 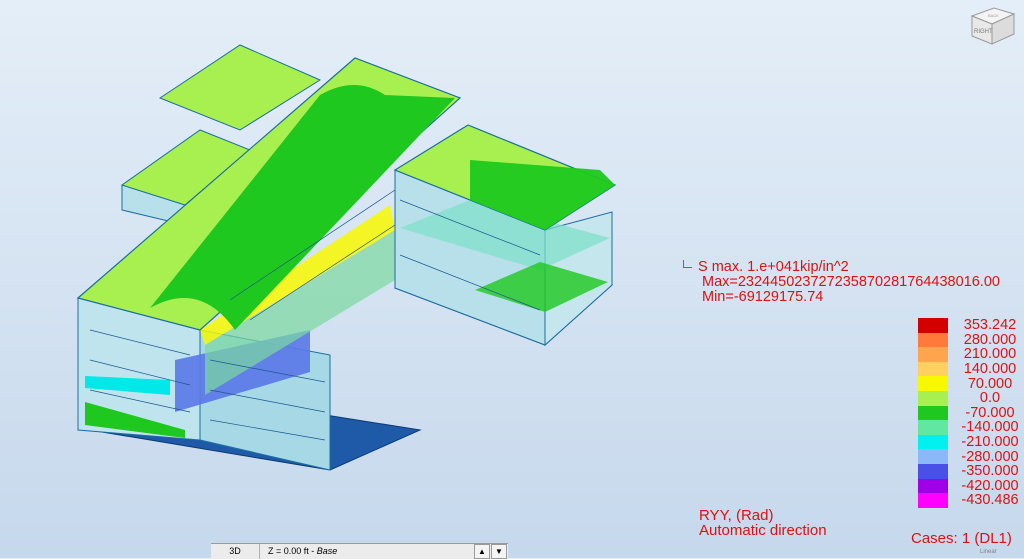 What do you see at coordinates (773, 267) in the screenshot?
I see `stress-title: S max. 1.e+041kip/in^2` at bounding box center [773, 267].